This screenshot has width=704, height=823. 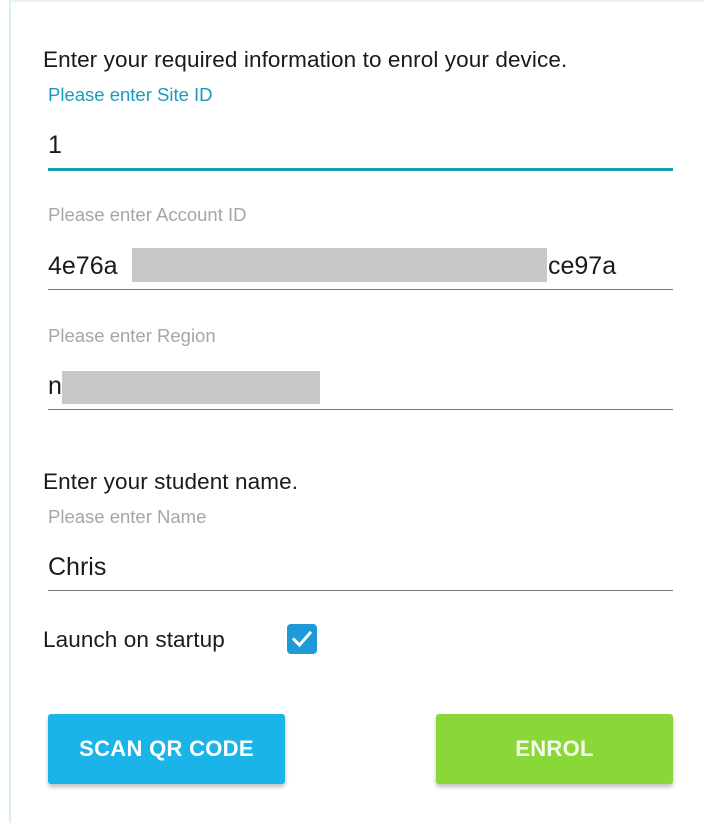 What do you see at coordinates (339, 265) in the screenshot?
I see `account-id-redaction` at bounding box center [339, 265].